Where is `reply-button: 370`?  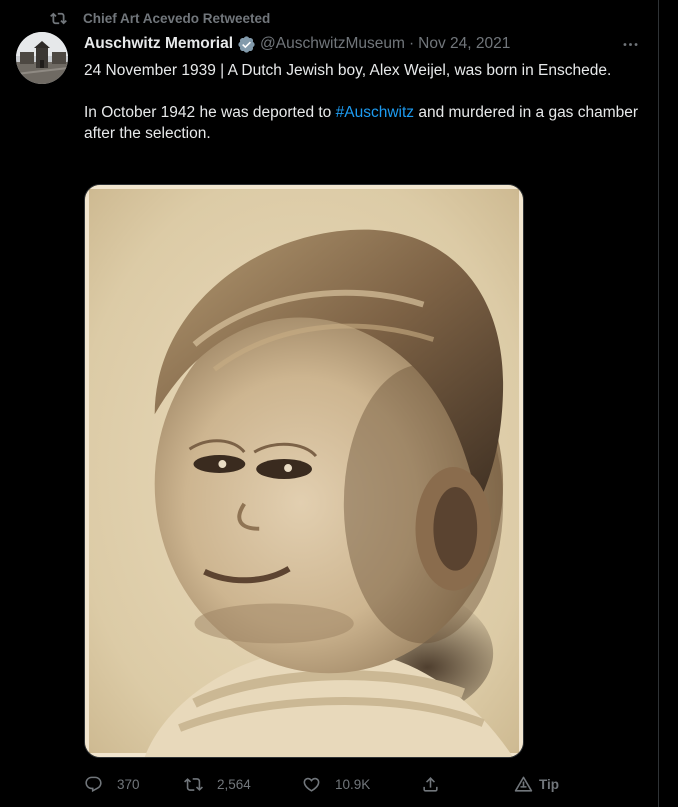 reply-button: 370 is located at coordinates (112, 784).